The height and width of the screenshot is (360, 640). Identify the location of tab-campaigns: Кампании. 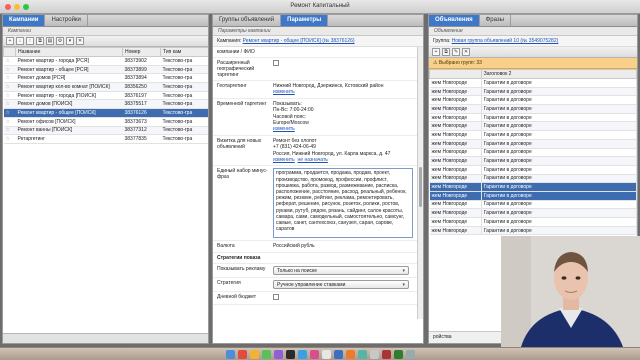
(24, 20).